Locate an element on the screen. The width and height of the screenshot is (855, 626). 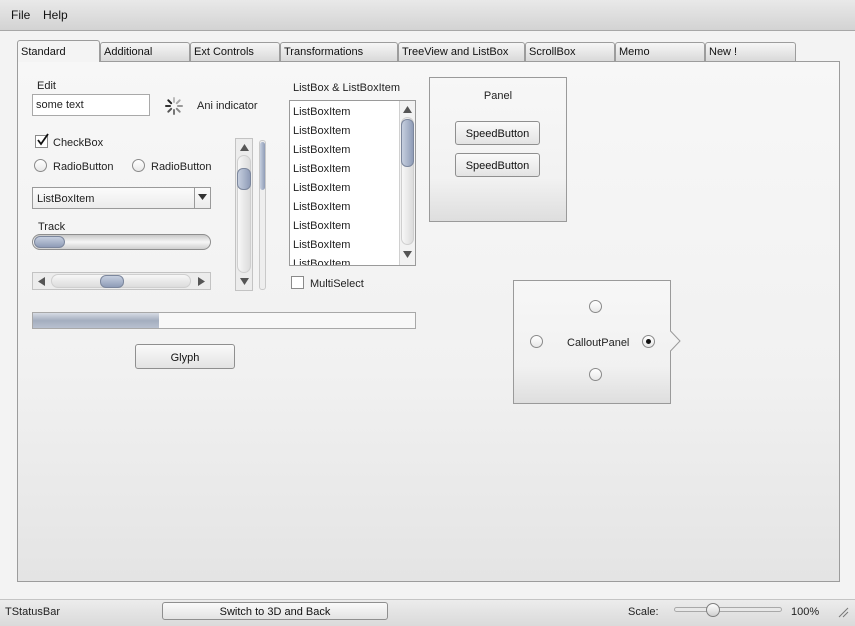
checkmark-icon is located at coordinates (43, 139).